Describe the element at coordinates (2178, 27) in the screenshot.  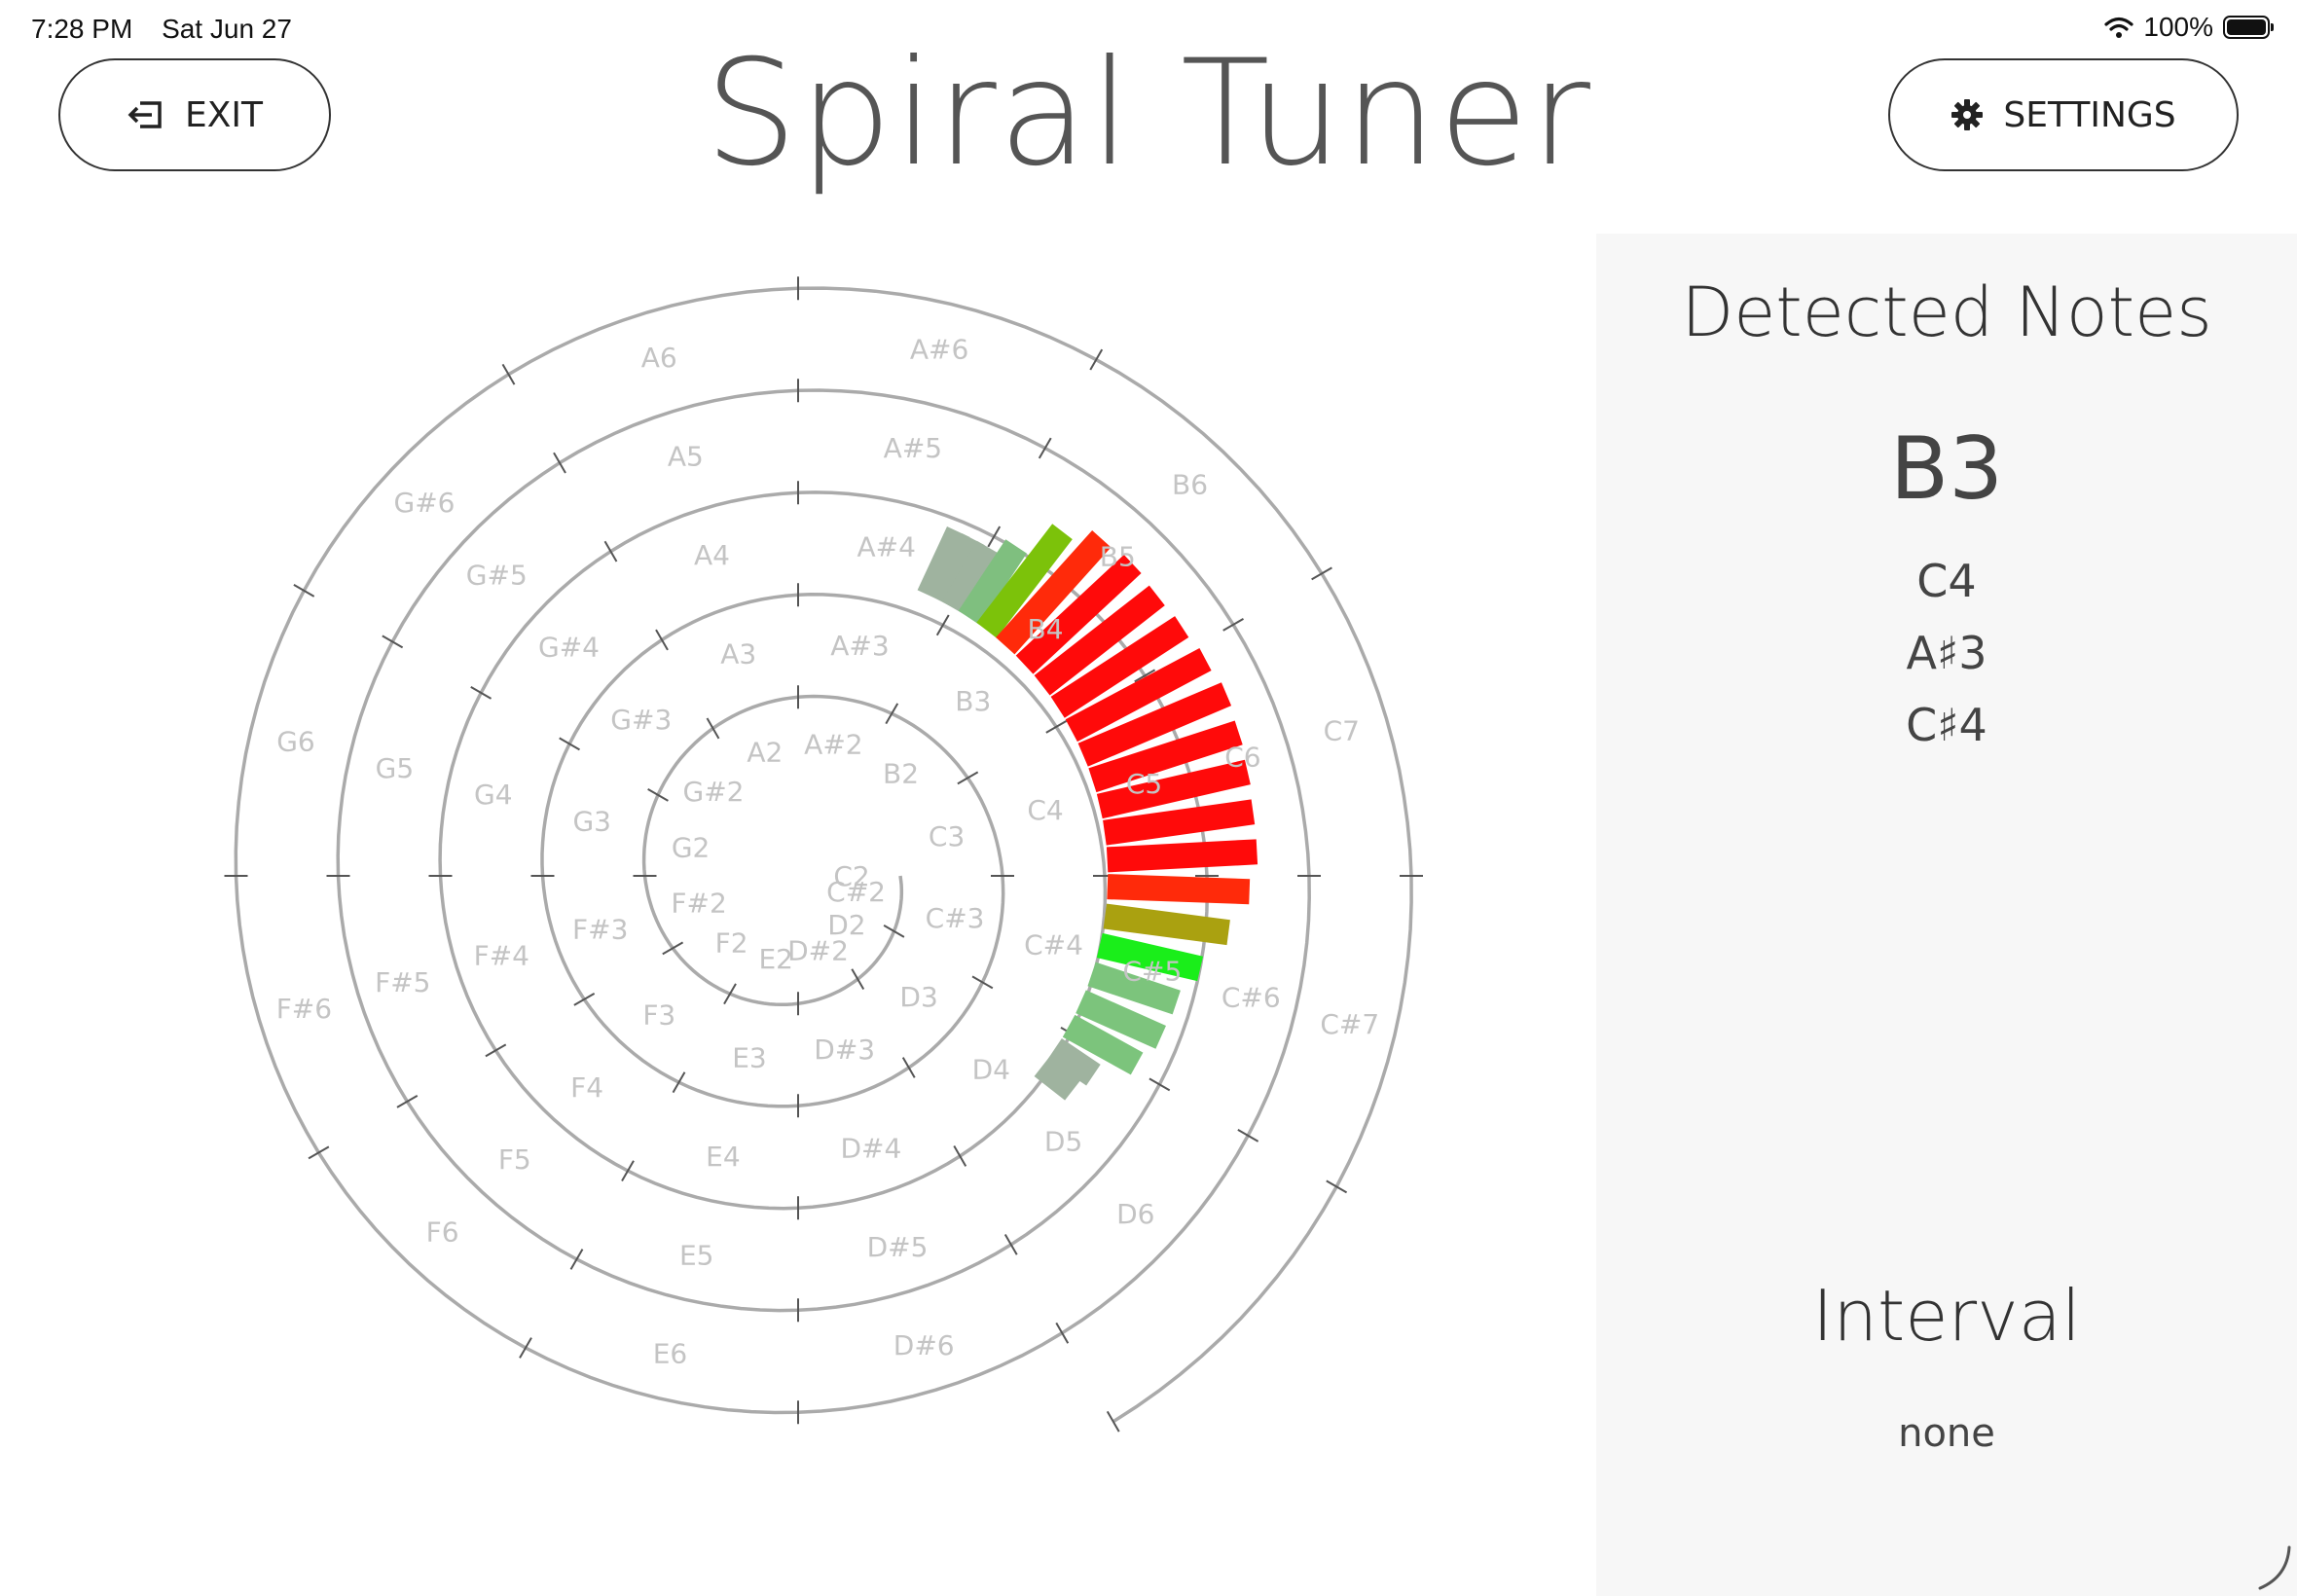
I see `battery-percent: 100%` at that location.